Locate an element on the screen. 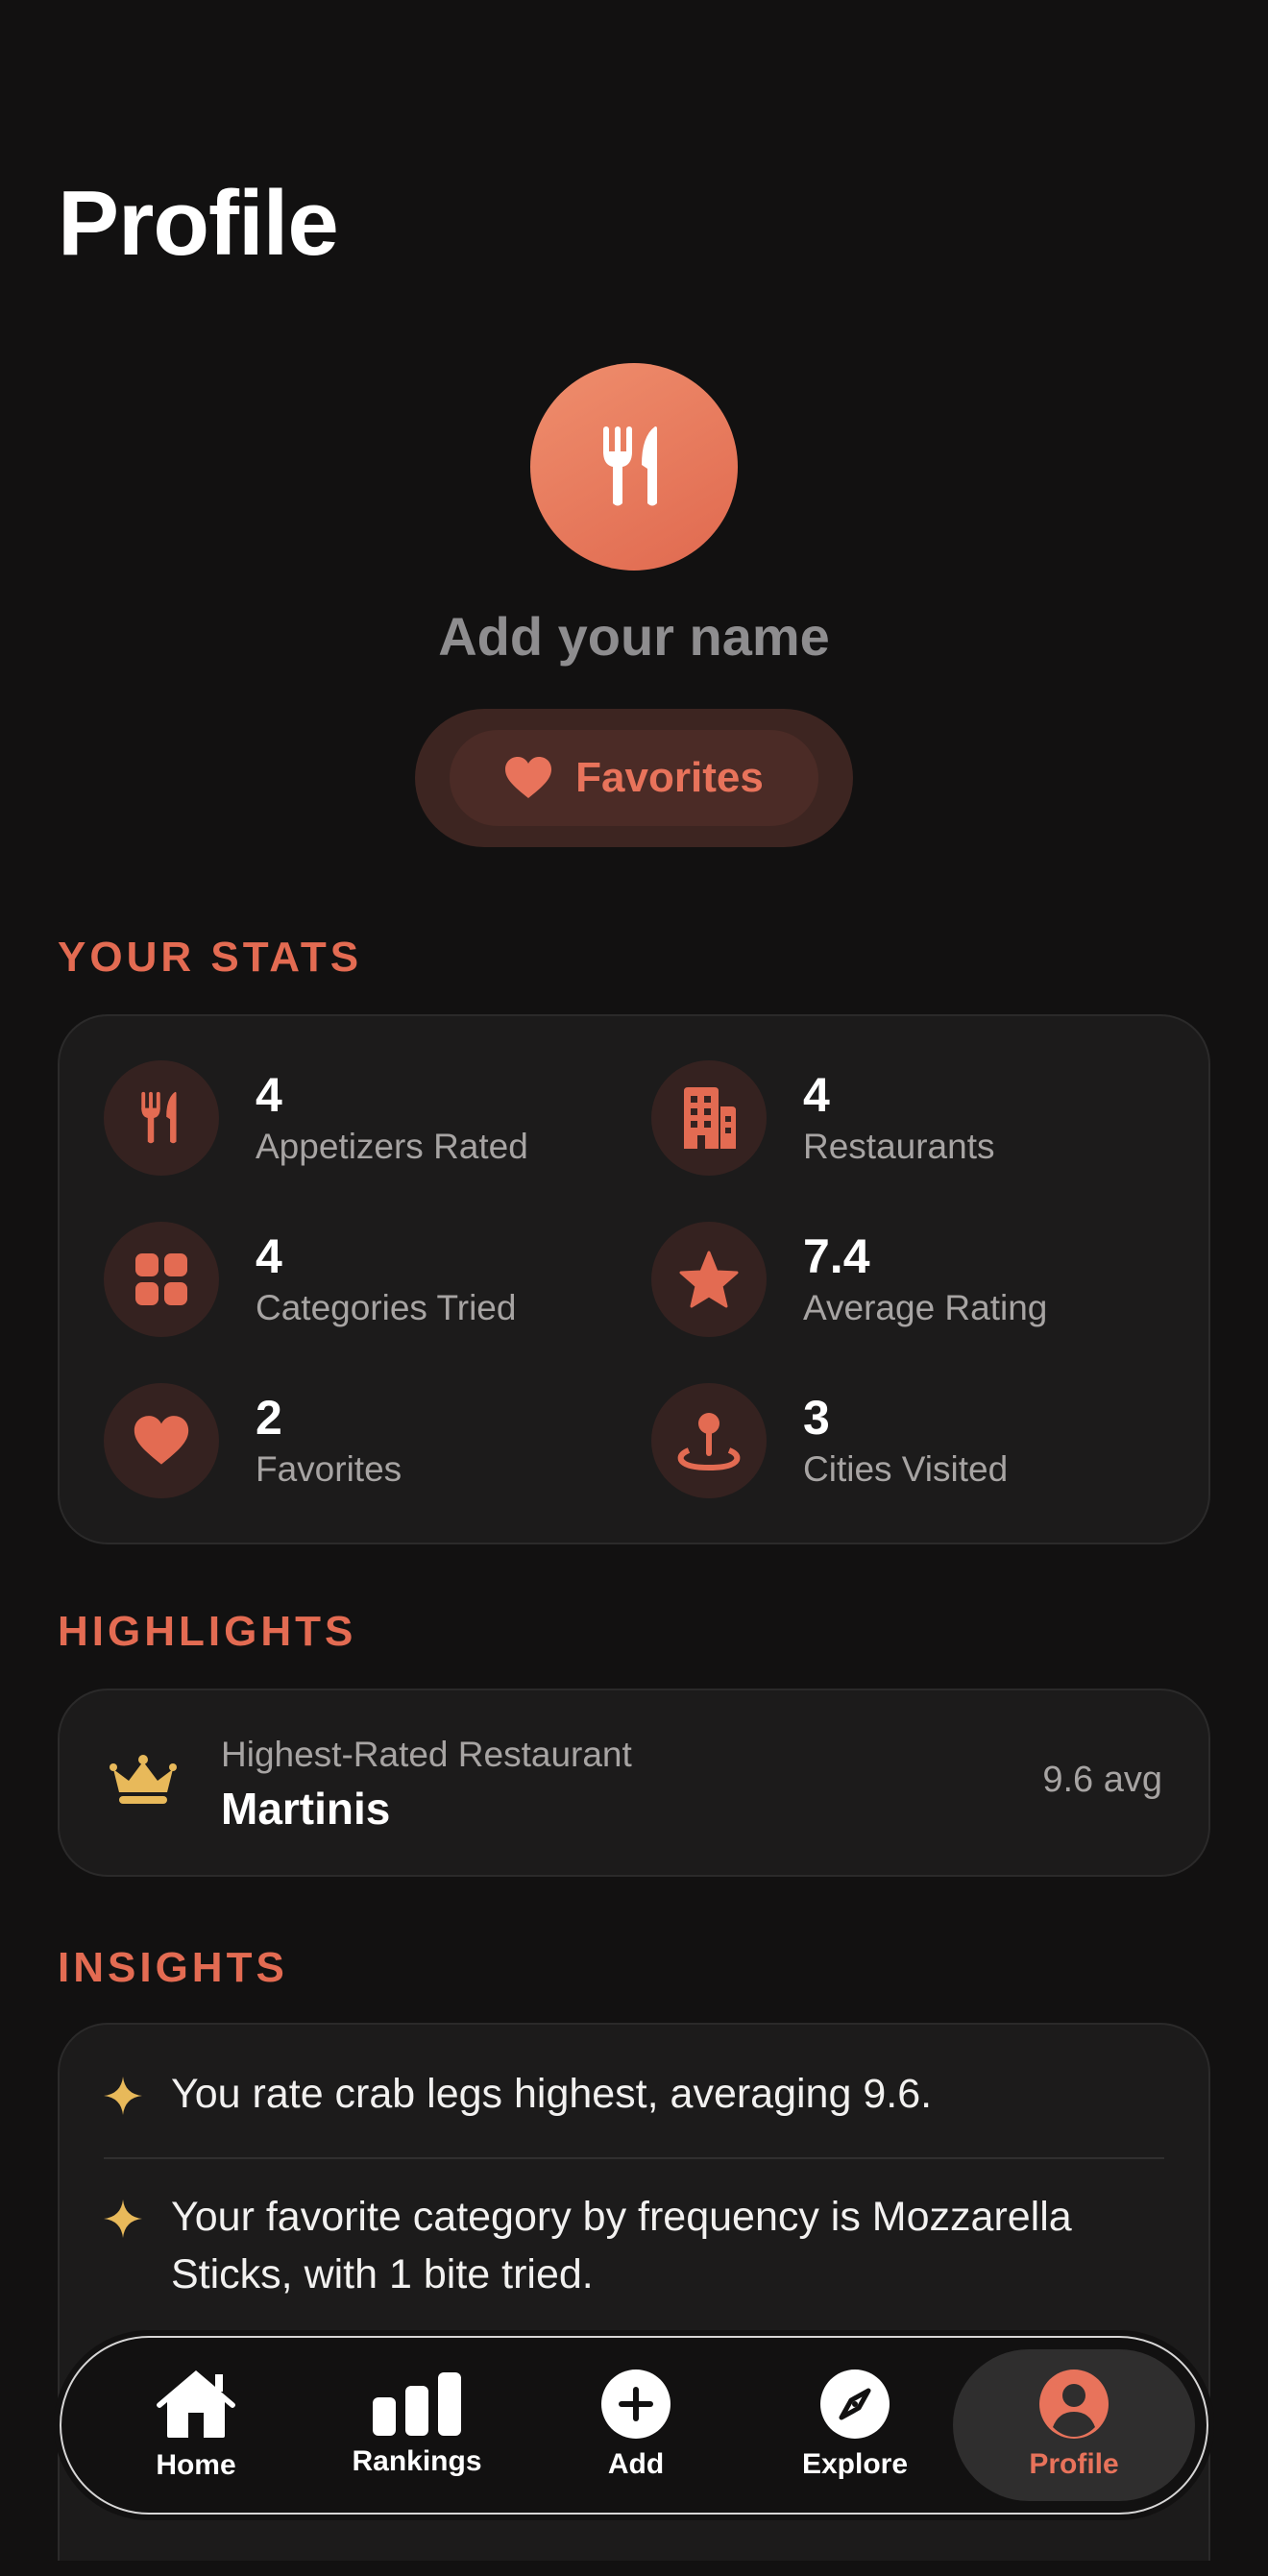  favorites-button: Favorites is located at coordinates (634, 778).